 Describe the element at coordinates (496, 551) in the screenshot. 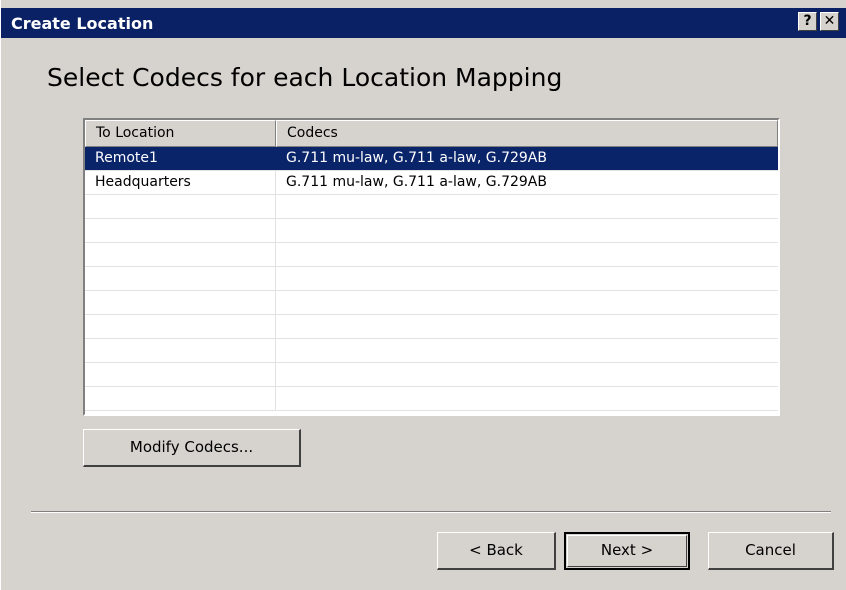

I see `back-button: < Back` at that location.